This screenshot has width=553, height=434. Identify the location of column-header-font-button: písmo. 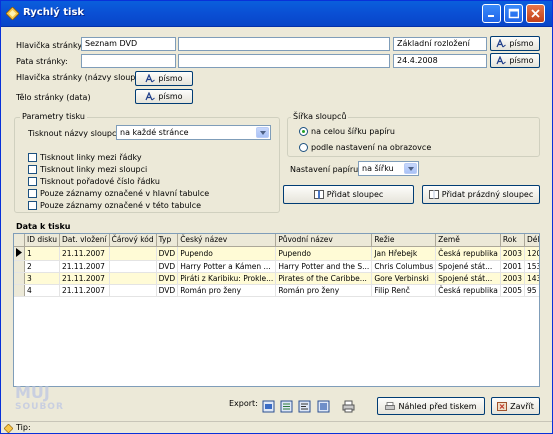
(164, 78).